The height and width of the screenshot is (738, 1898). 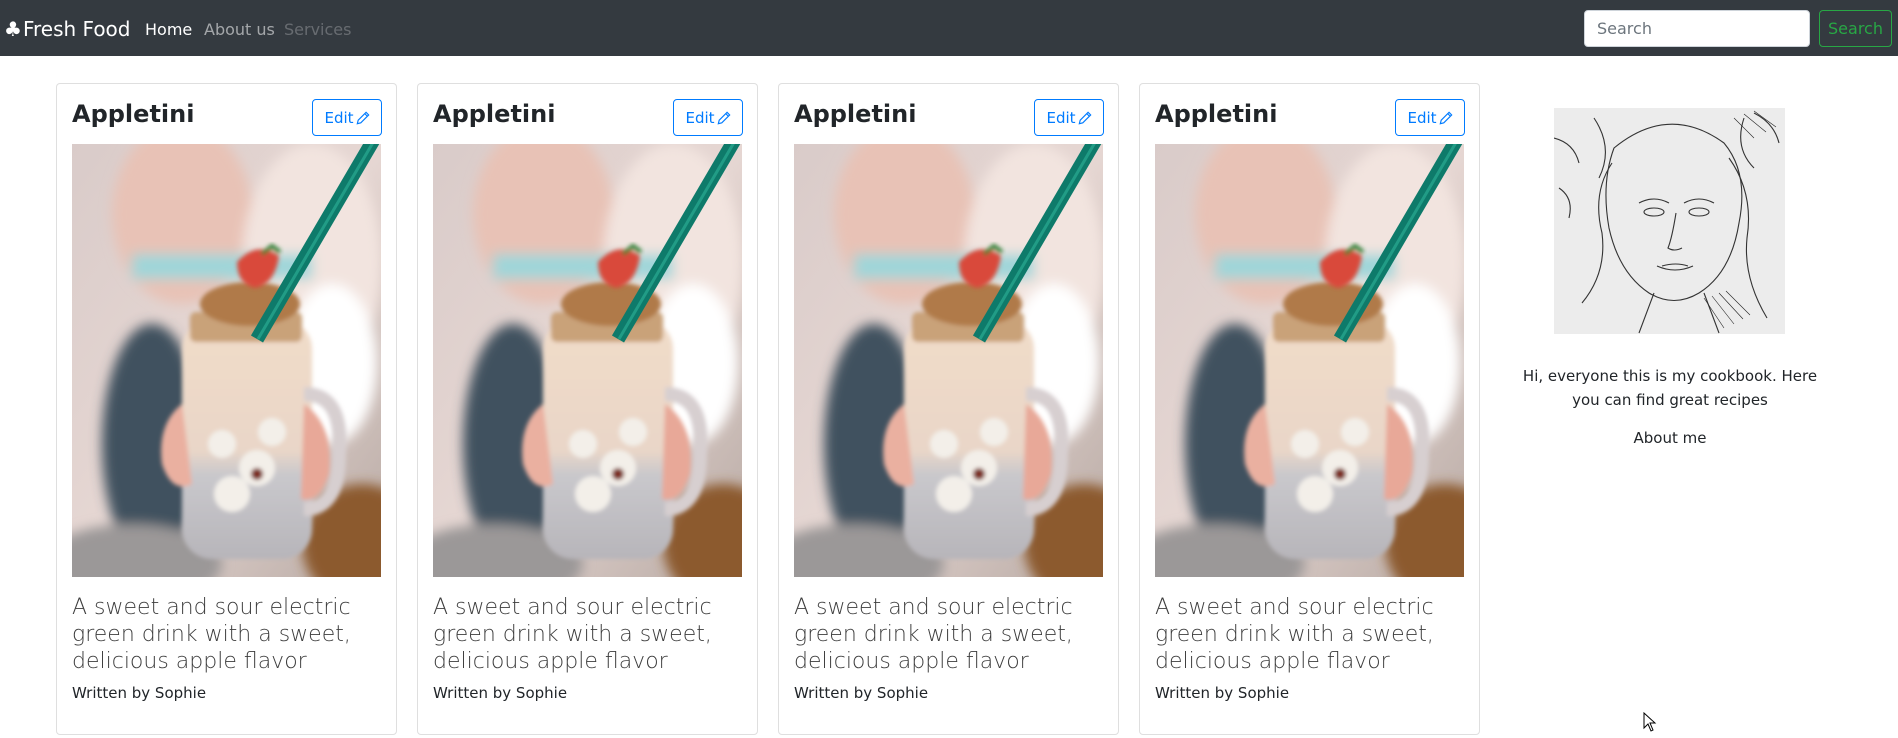 What do you see at coordinates (76, 29) in the screenshot?
I see `brand-name: Fresh Food` at bounding box center [76, 29].